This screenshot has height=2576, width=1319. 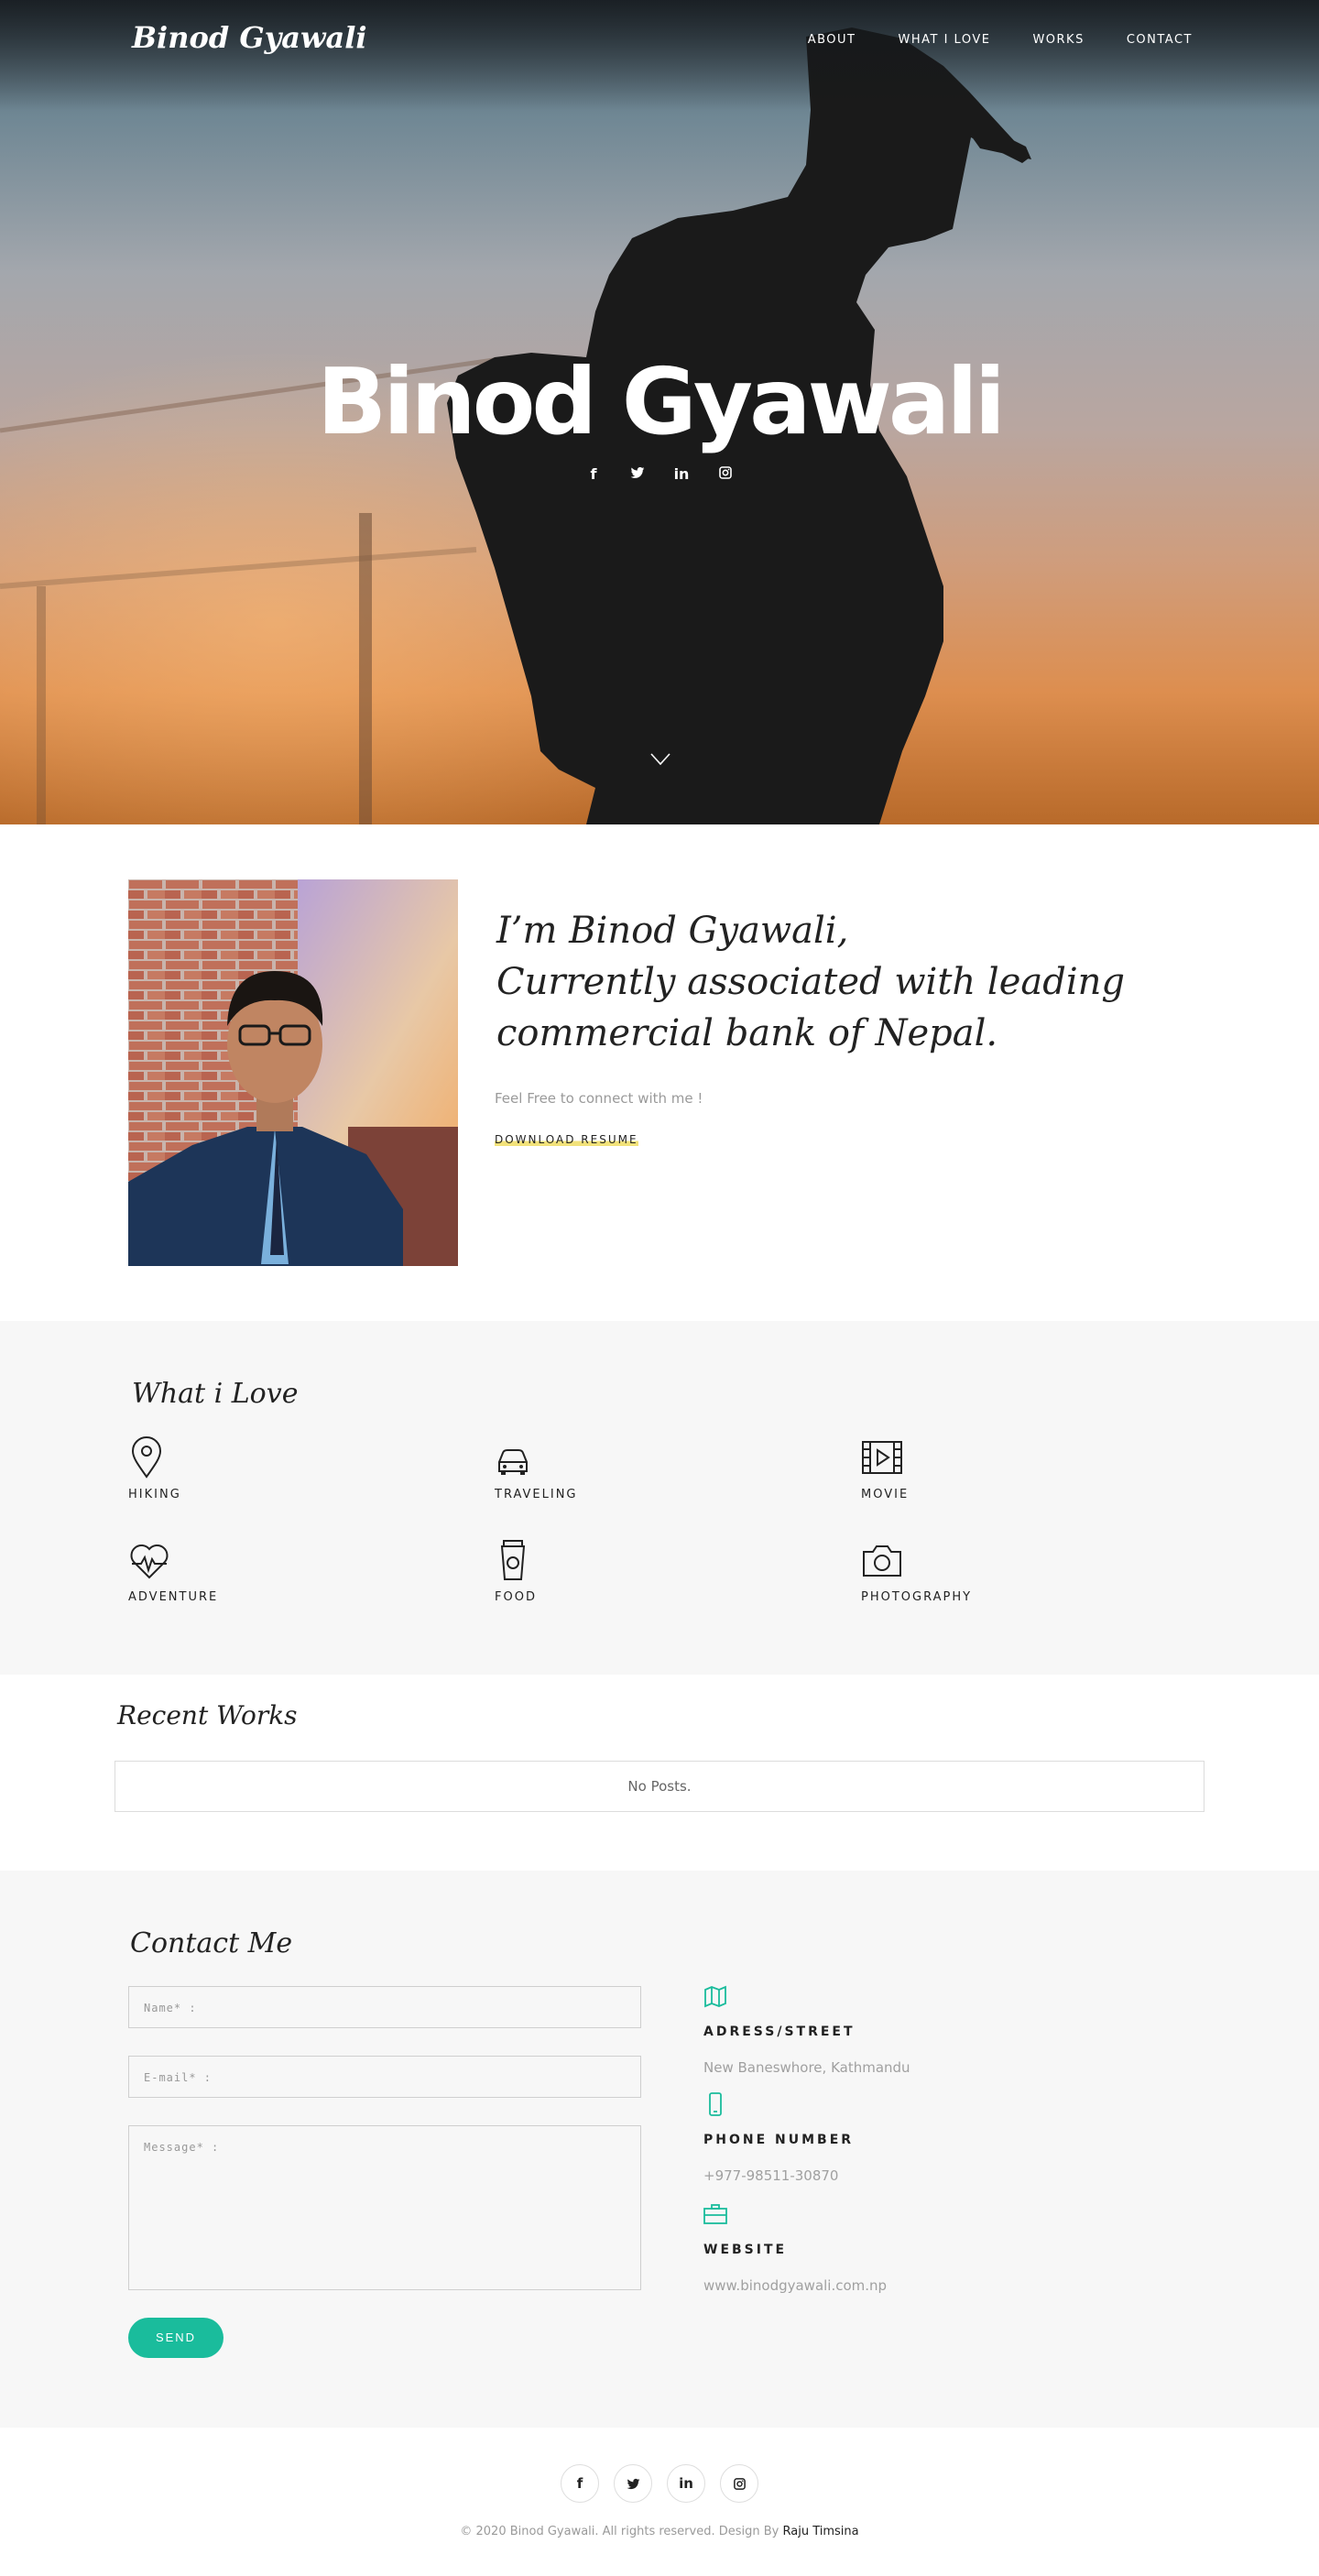 What do you see at coordinates (249, 38) in the screenshot?
I see `site-logo: Binod Gyawali` at bounding box center [249, 38].